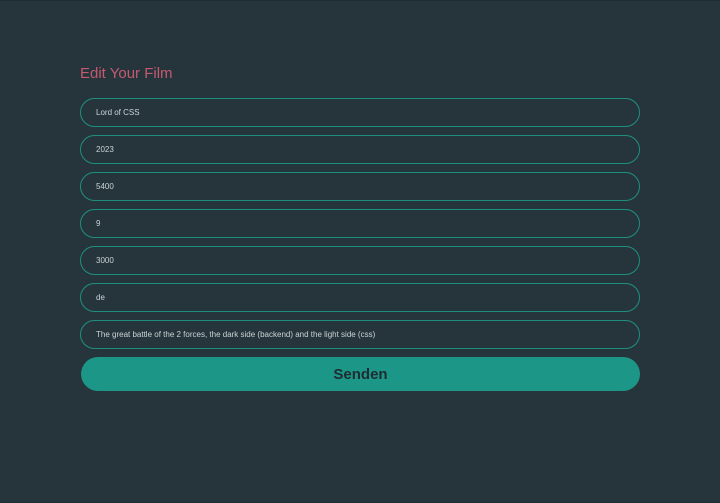 The height and width of the screenshot is (503, 720). What do you see at coordinates (360, 297) in the screenshot?
I see `film-language-input` at bounding box center [360, 297].